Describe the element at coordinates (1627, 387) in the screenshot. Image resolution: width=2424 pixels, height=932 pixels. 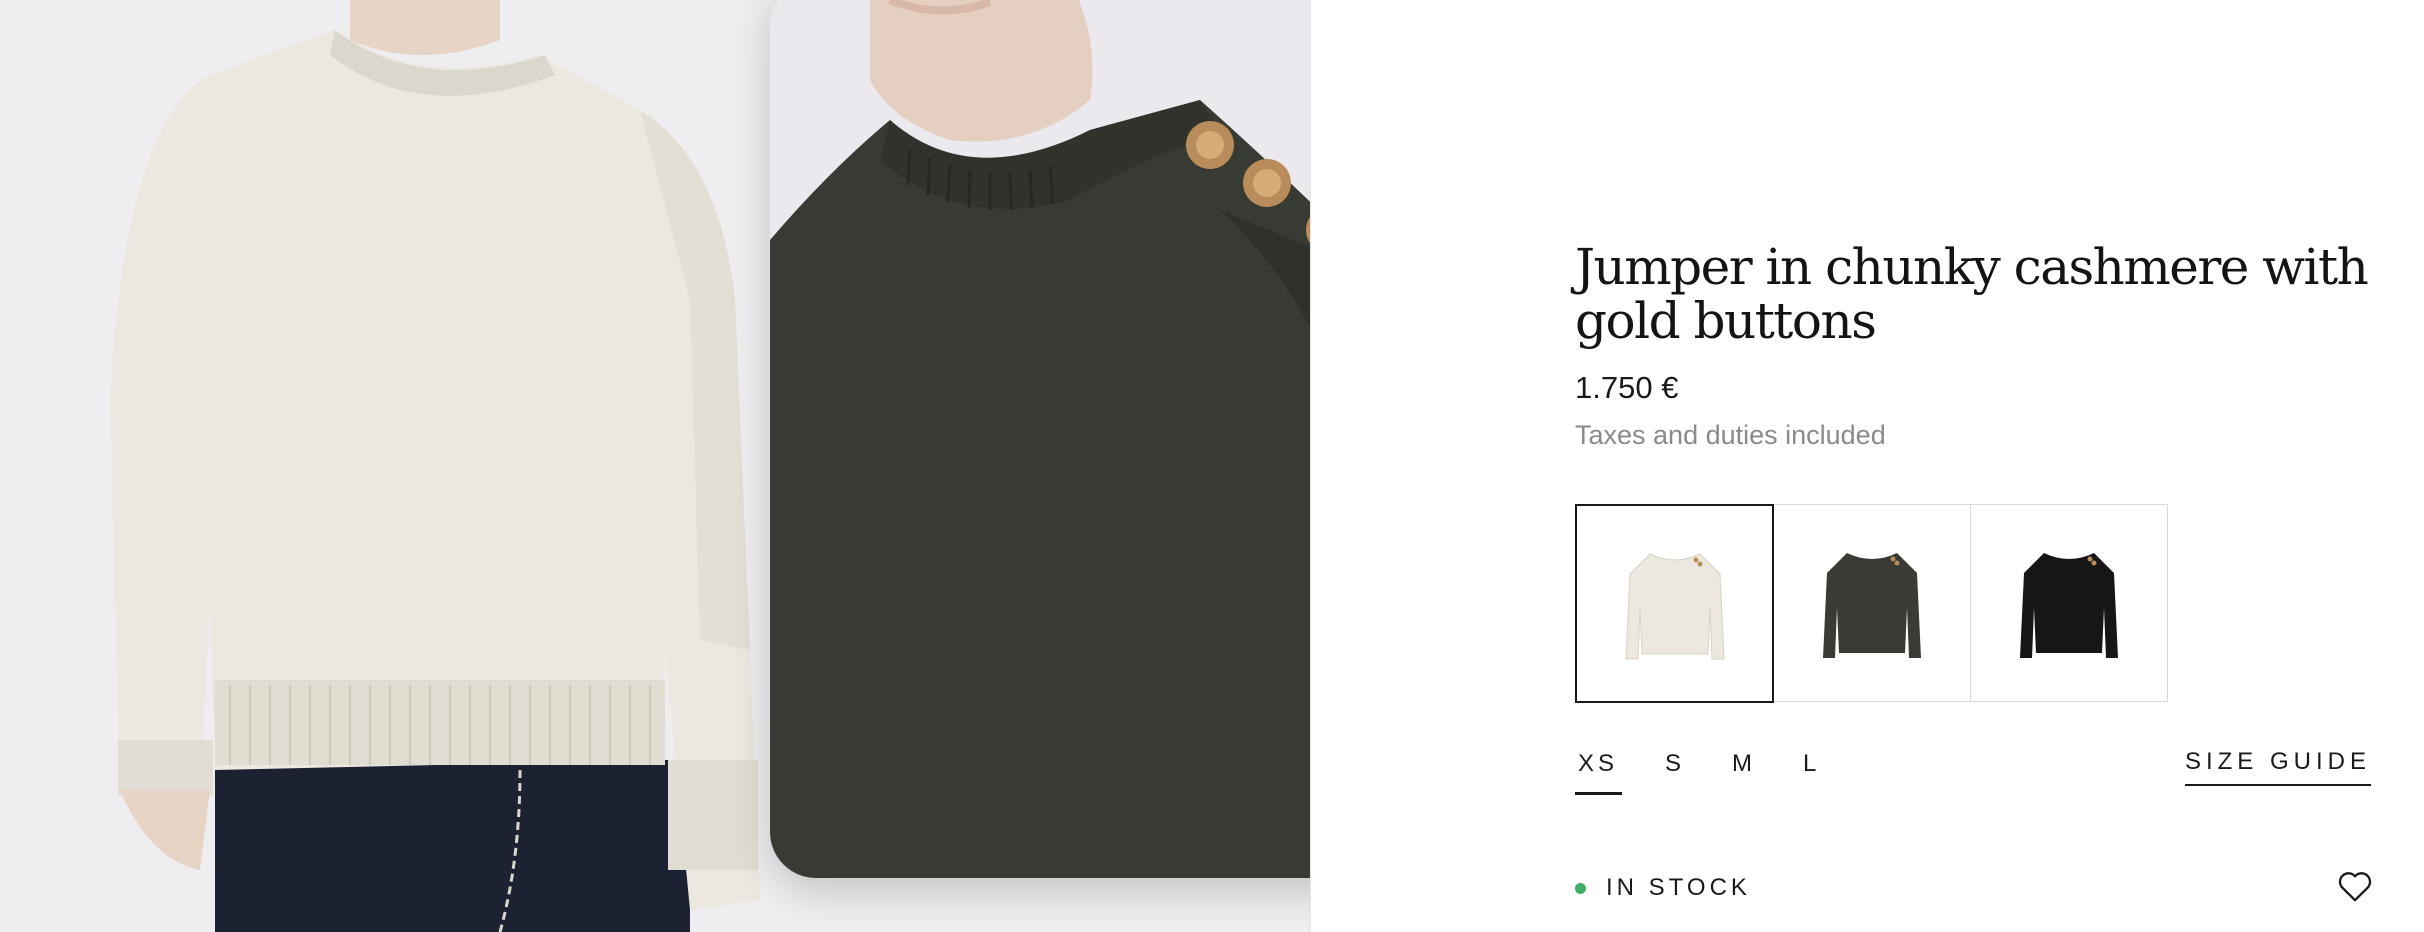
I see `product-price: 1.750 €` at that location.